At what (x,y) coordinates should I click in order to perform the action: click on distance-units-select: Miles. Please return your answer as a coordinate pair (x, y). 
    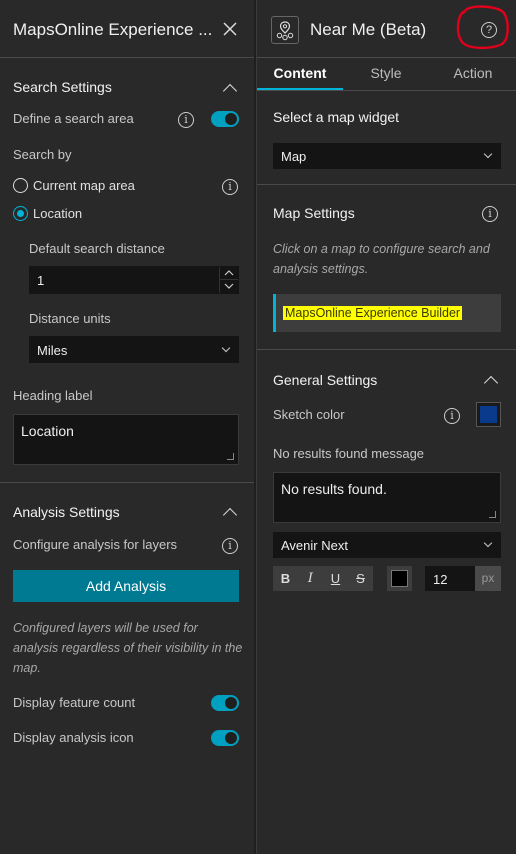
    Looking at the image, I should click on (134, 349).